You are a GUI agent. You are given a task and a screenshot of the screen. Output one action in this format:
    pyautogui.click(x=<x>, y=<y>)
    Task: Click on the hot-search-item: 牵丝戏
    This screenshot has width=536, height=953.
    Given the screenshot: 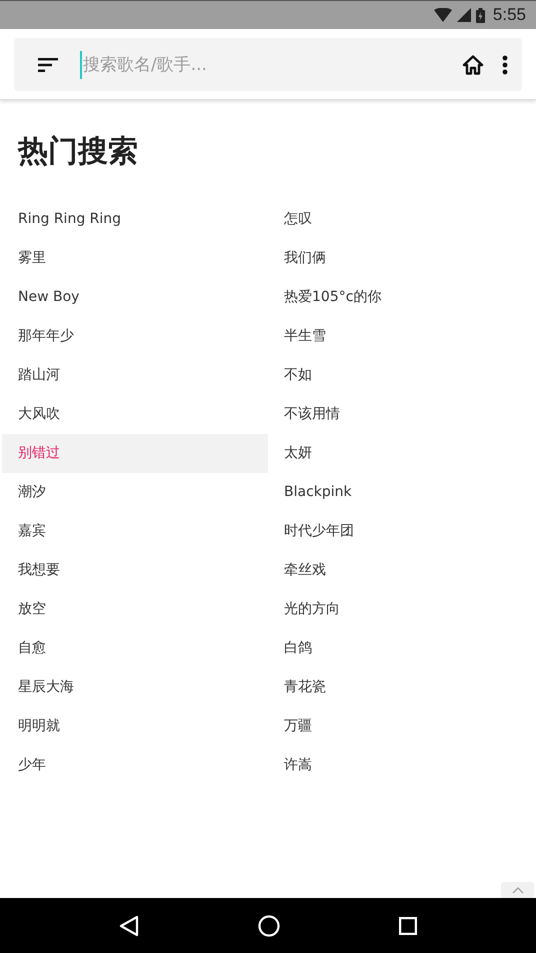 What is the action you would take?
    pyautogui.click(x=401, y=570)
    